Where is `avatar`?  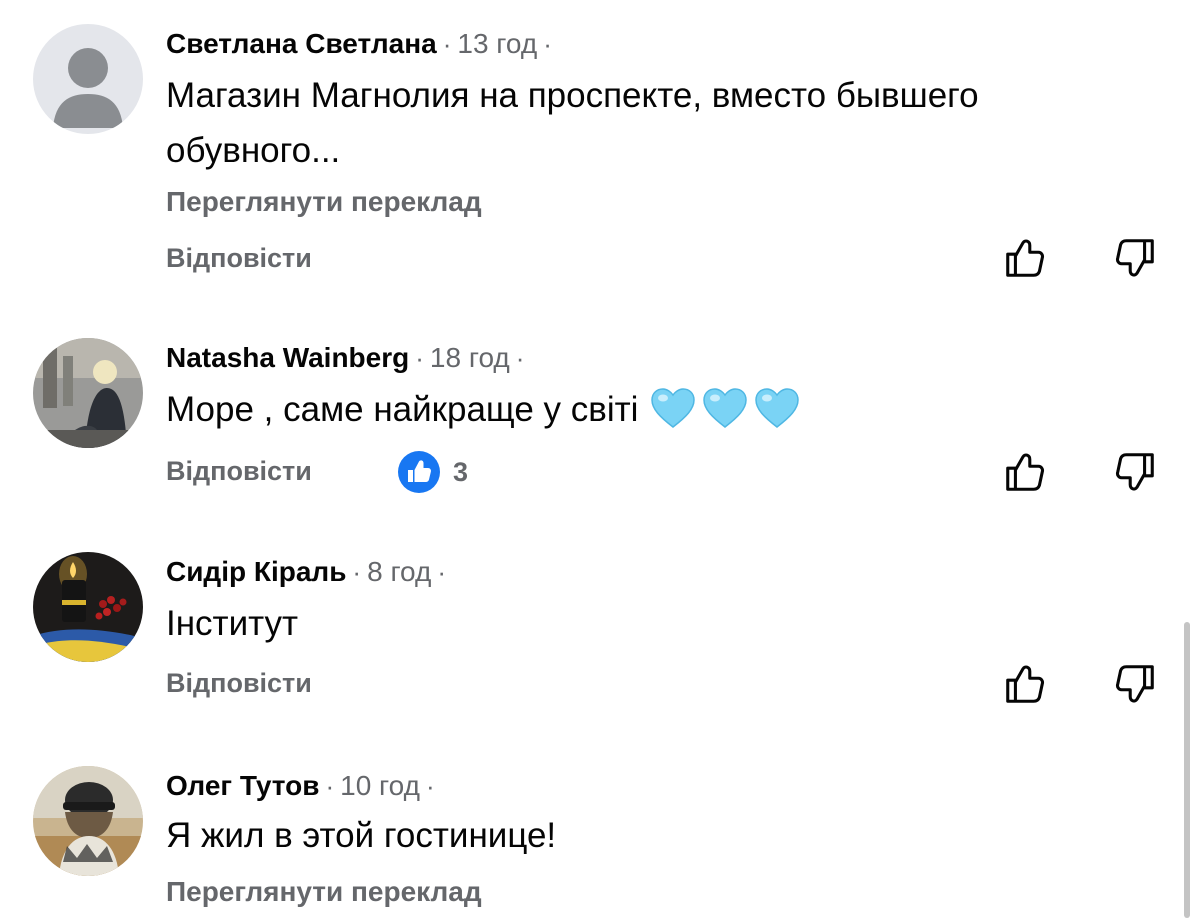
avatar is located at coordinates (88, 821).